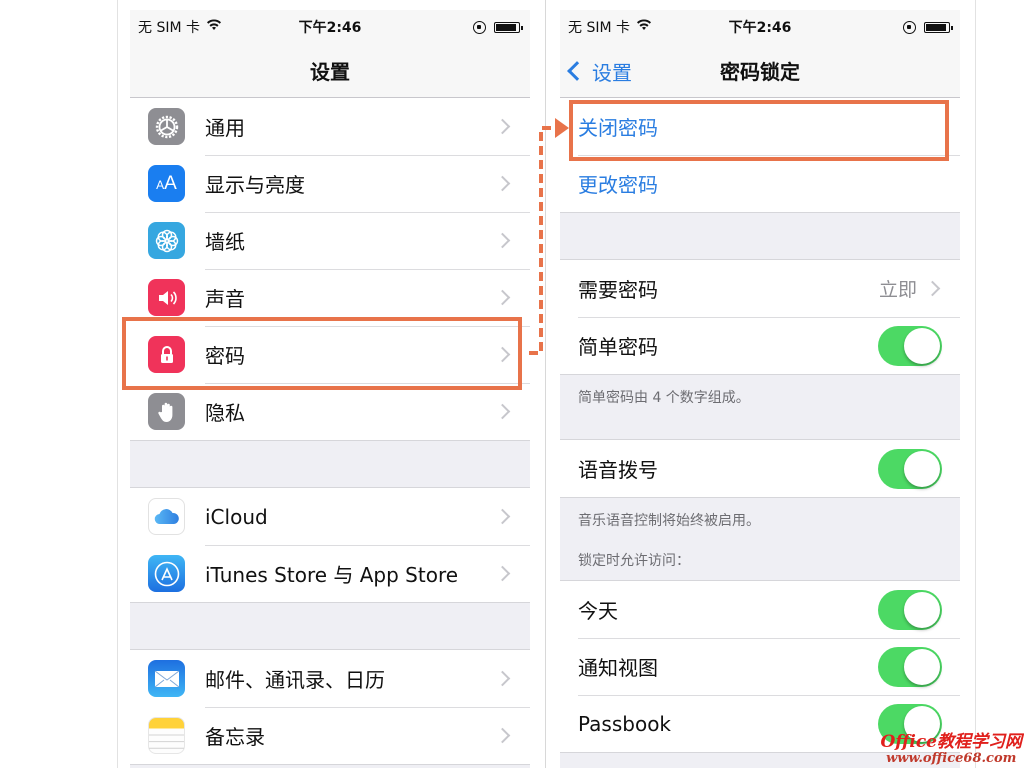  Describe the element at coordinates (166, 735) in the screenshot. I see `notes-icon` at that location.